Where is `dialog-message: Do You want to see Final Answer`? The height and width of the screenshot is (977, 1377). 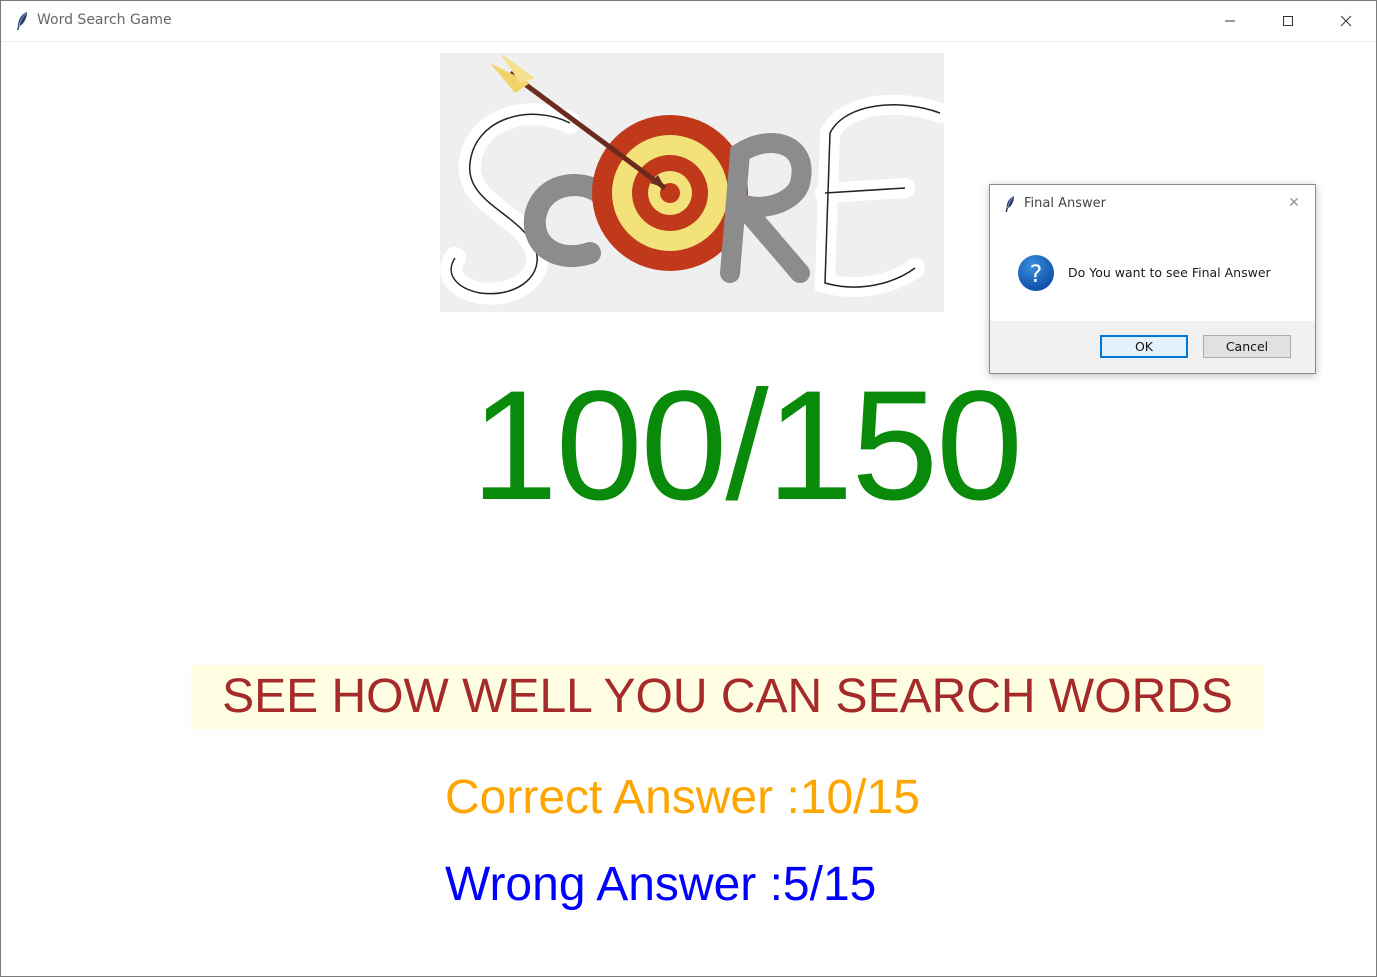 dialog-message: Do You want to see Final Answer is located at coordinates (1169, 272).